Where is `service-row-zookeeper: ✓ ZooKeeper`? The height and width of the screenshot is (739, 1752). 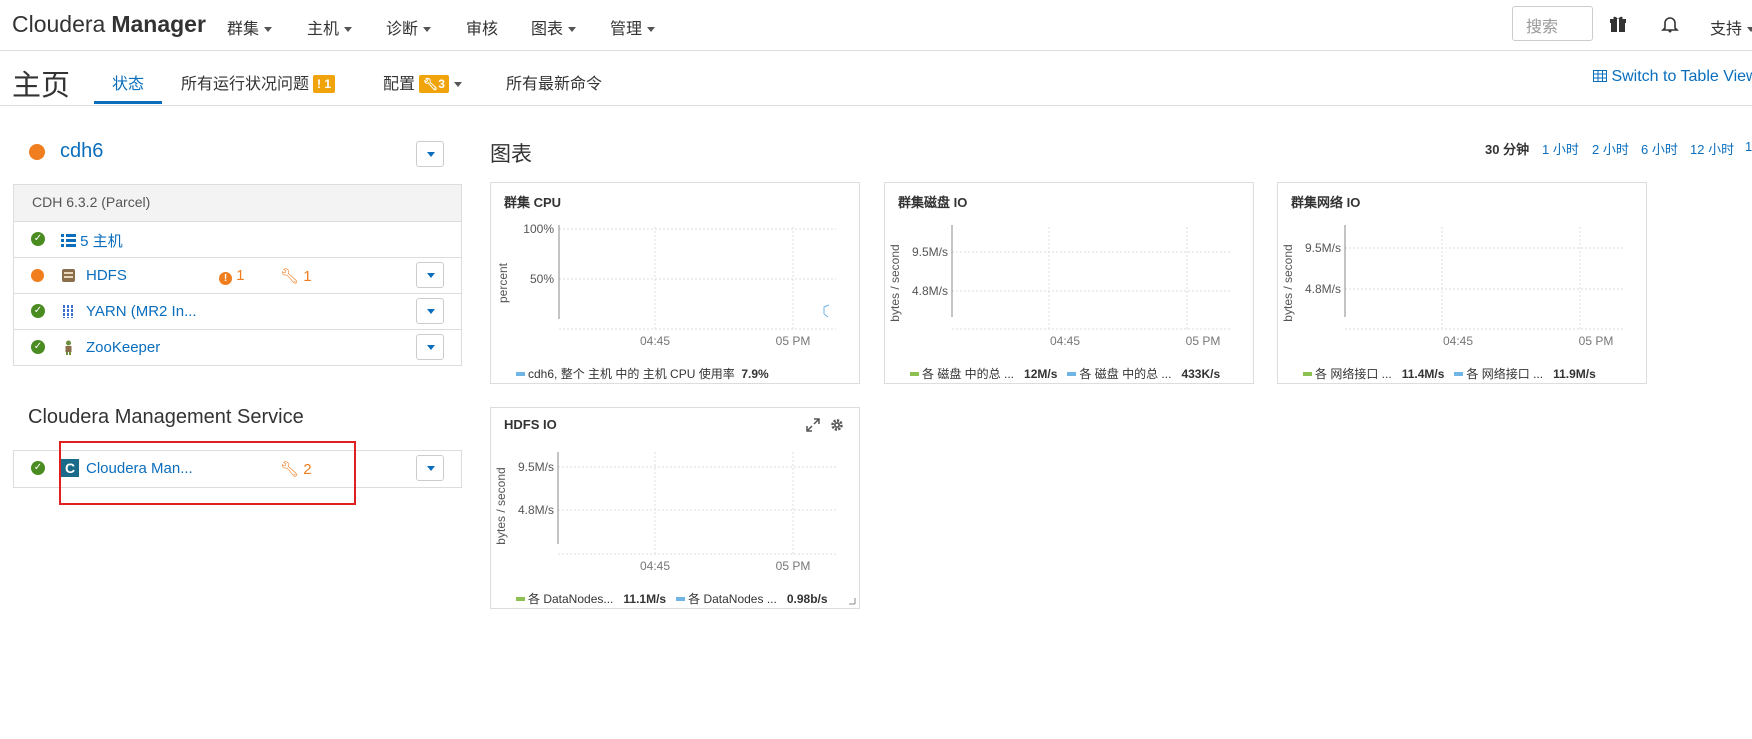
service-row-zookeeper: ✓ ZooKeeper is located at coordinates (237, 347).